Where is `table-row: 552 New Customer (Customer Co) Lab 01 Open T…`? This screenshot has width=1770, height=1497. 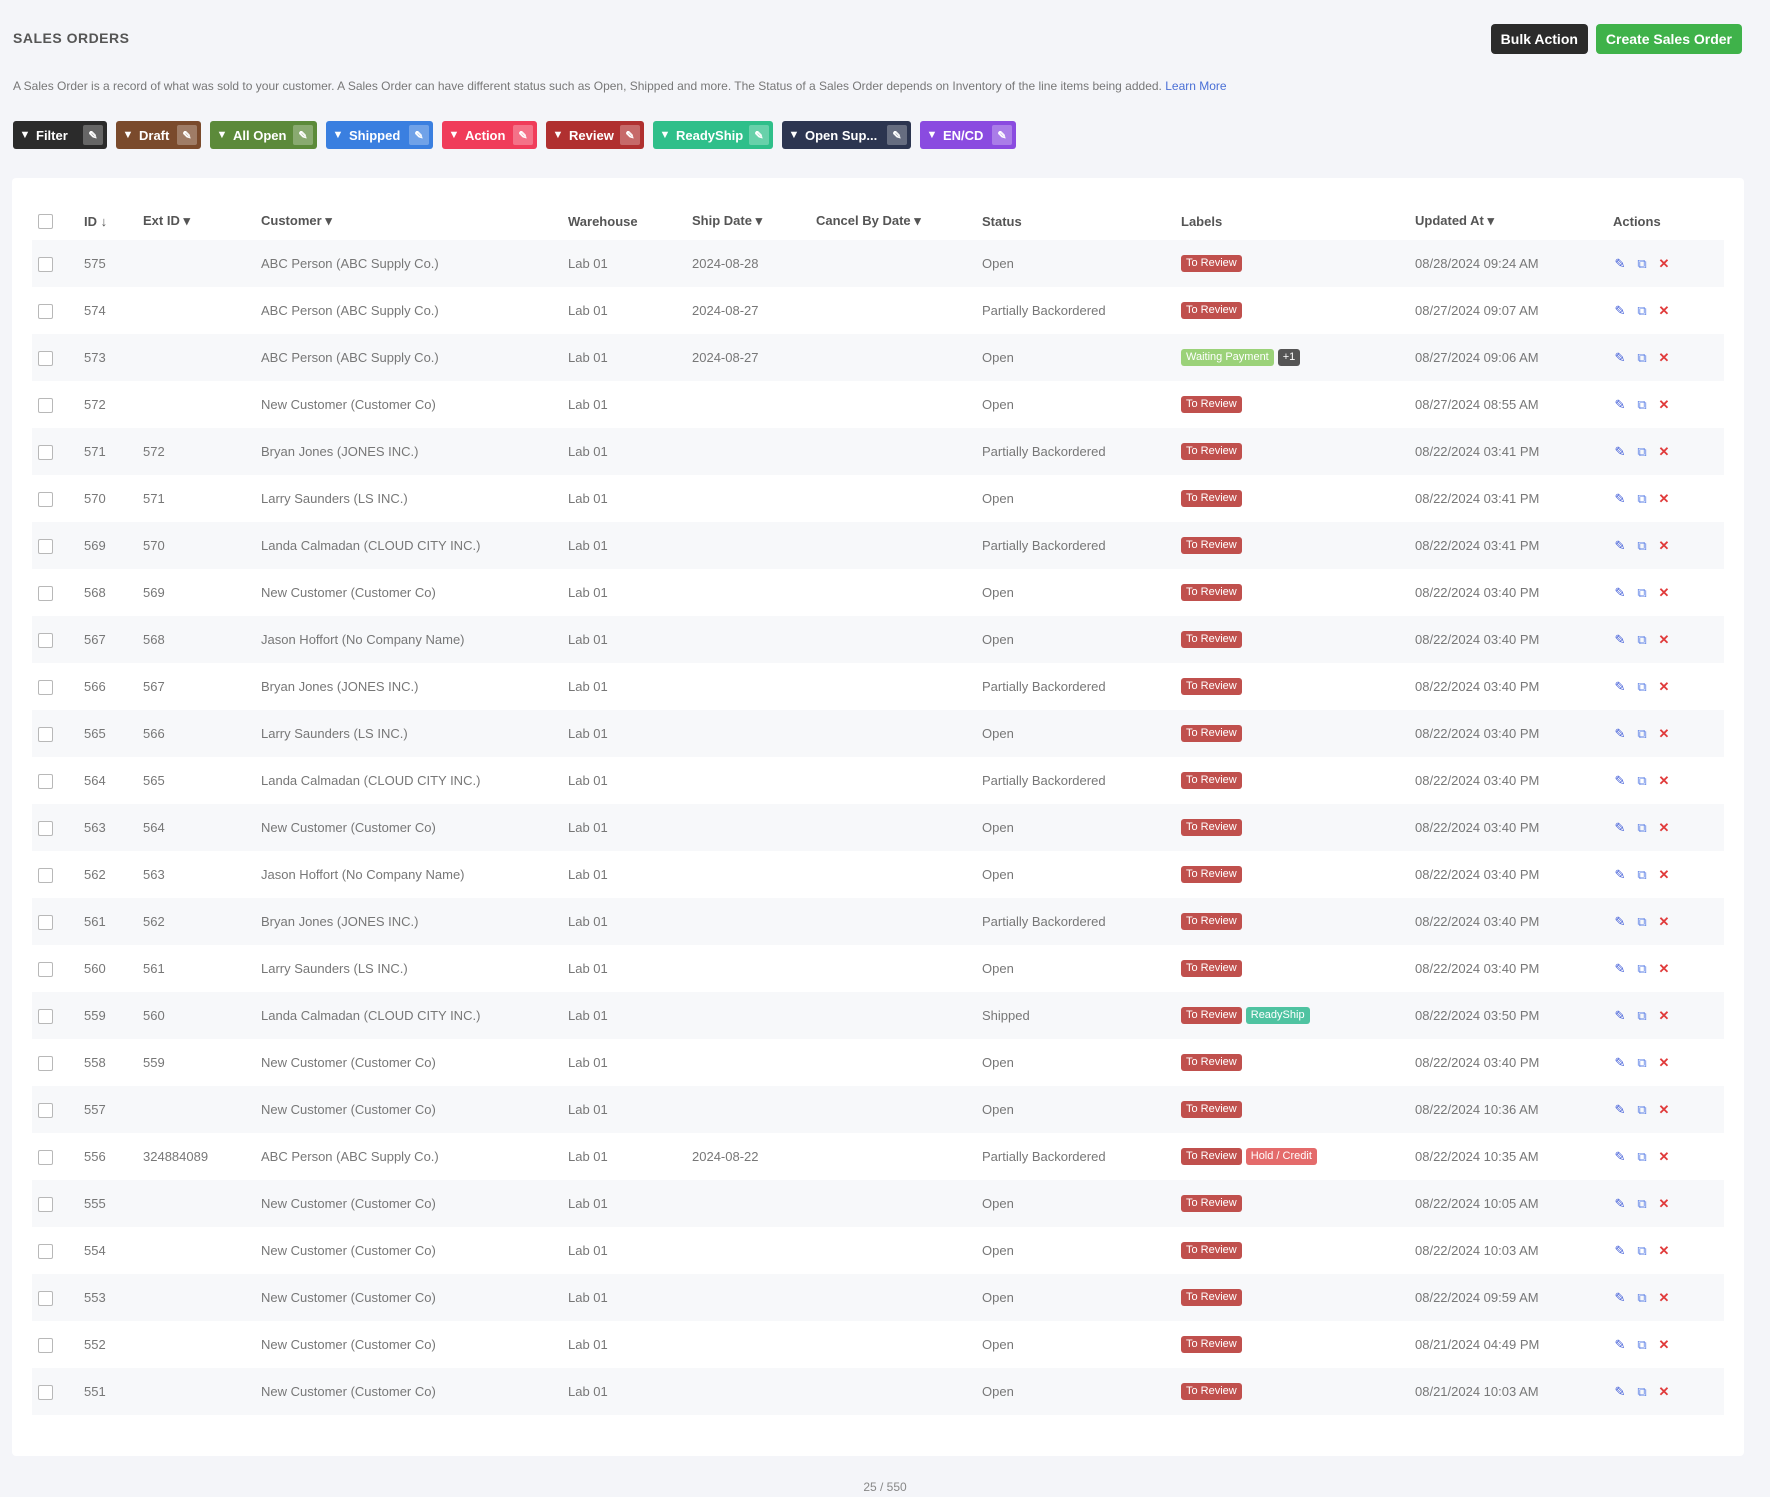
table-row: 552 New Customer (Customer Co) Lab 01 Open T… is located at coordinates (878, 1344).